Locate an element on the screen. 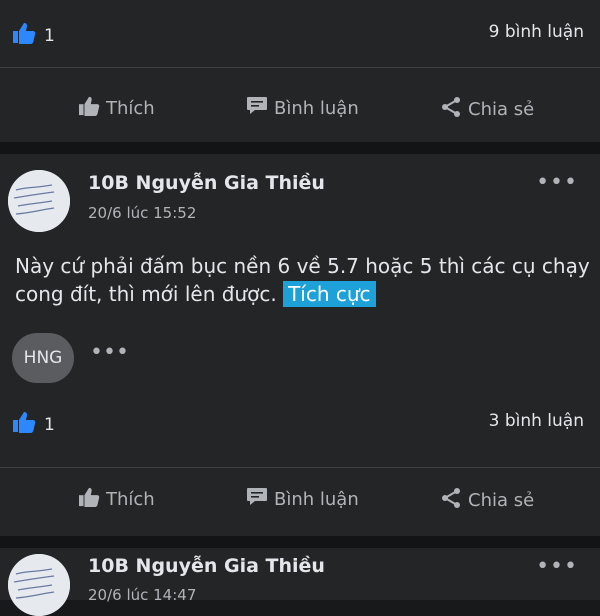 This screenshot has height=616, width=600. post-time: 20/6 lúc 15:52 is located at coordinates (142, 213).